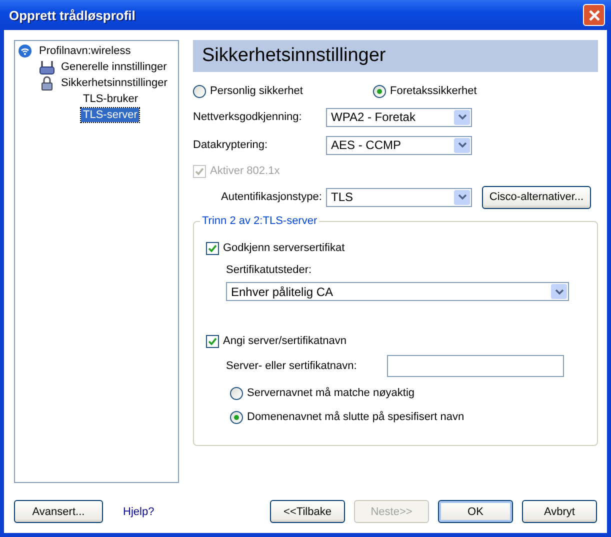 The height and width of the screenshot is (537, 611). What do you see at coordinates (245, 171) in the screenshot?
I see `checkbox-label: Aktiver 802.1x` at bounding box center [245, 171].